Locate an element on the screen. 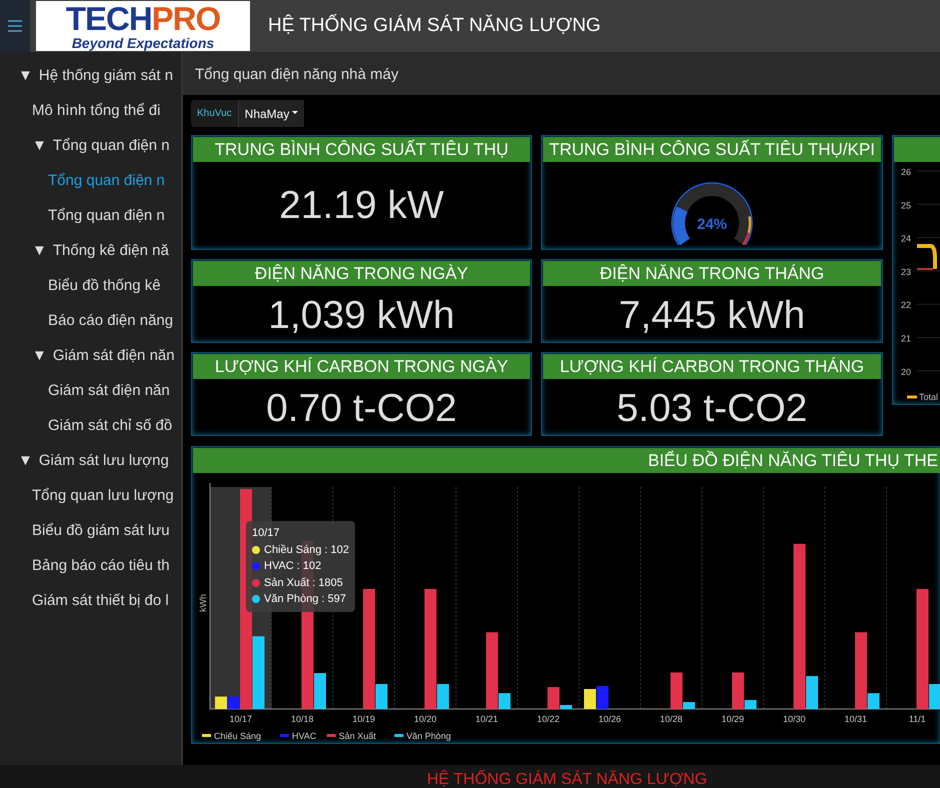  kpi-value: 0.70 t-CO2 is located at coordinates (361, 409).